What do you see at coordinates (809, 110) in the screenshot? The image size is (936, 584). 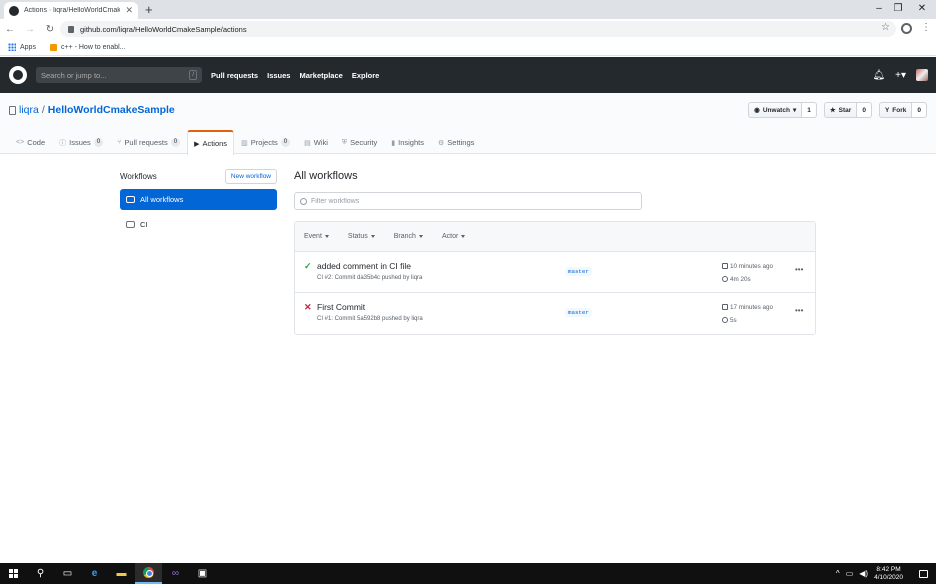 I see `watch-count: 1` at bounding box center [809, 110].